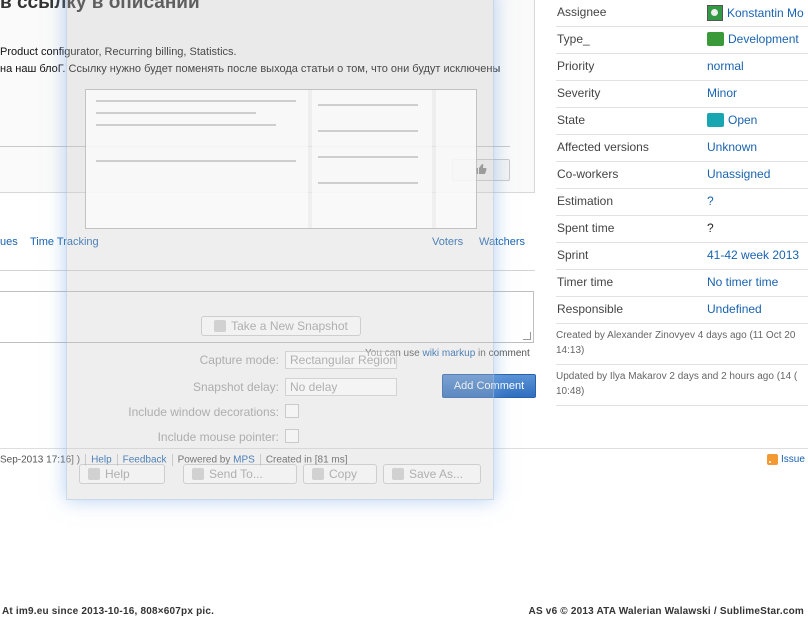 This screenshot has height=619, width=808. What do you see at coordinates (9, 242) in the screenshot?
I see `tab-issues: ues` at bounding box center [9, 242].